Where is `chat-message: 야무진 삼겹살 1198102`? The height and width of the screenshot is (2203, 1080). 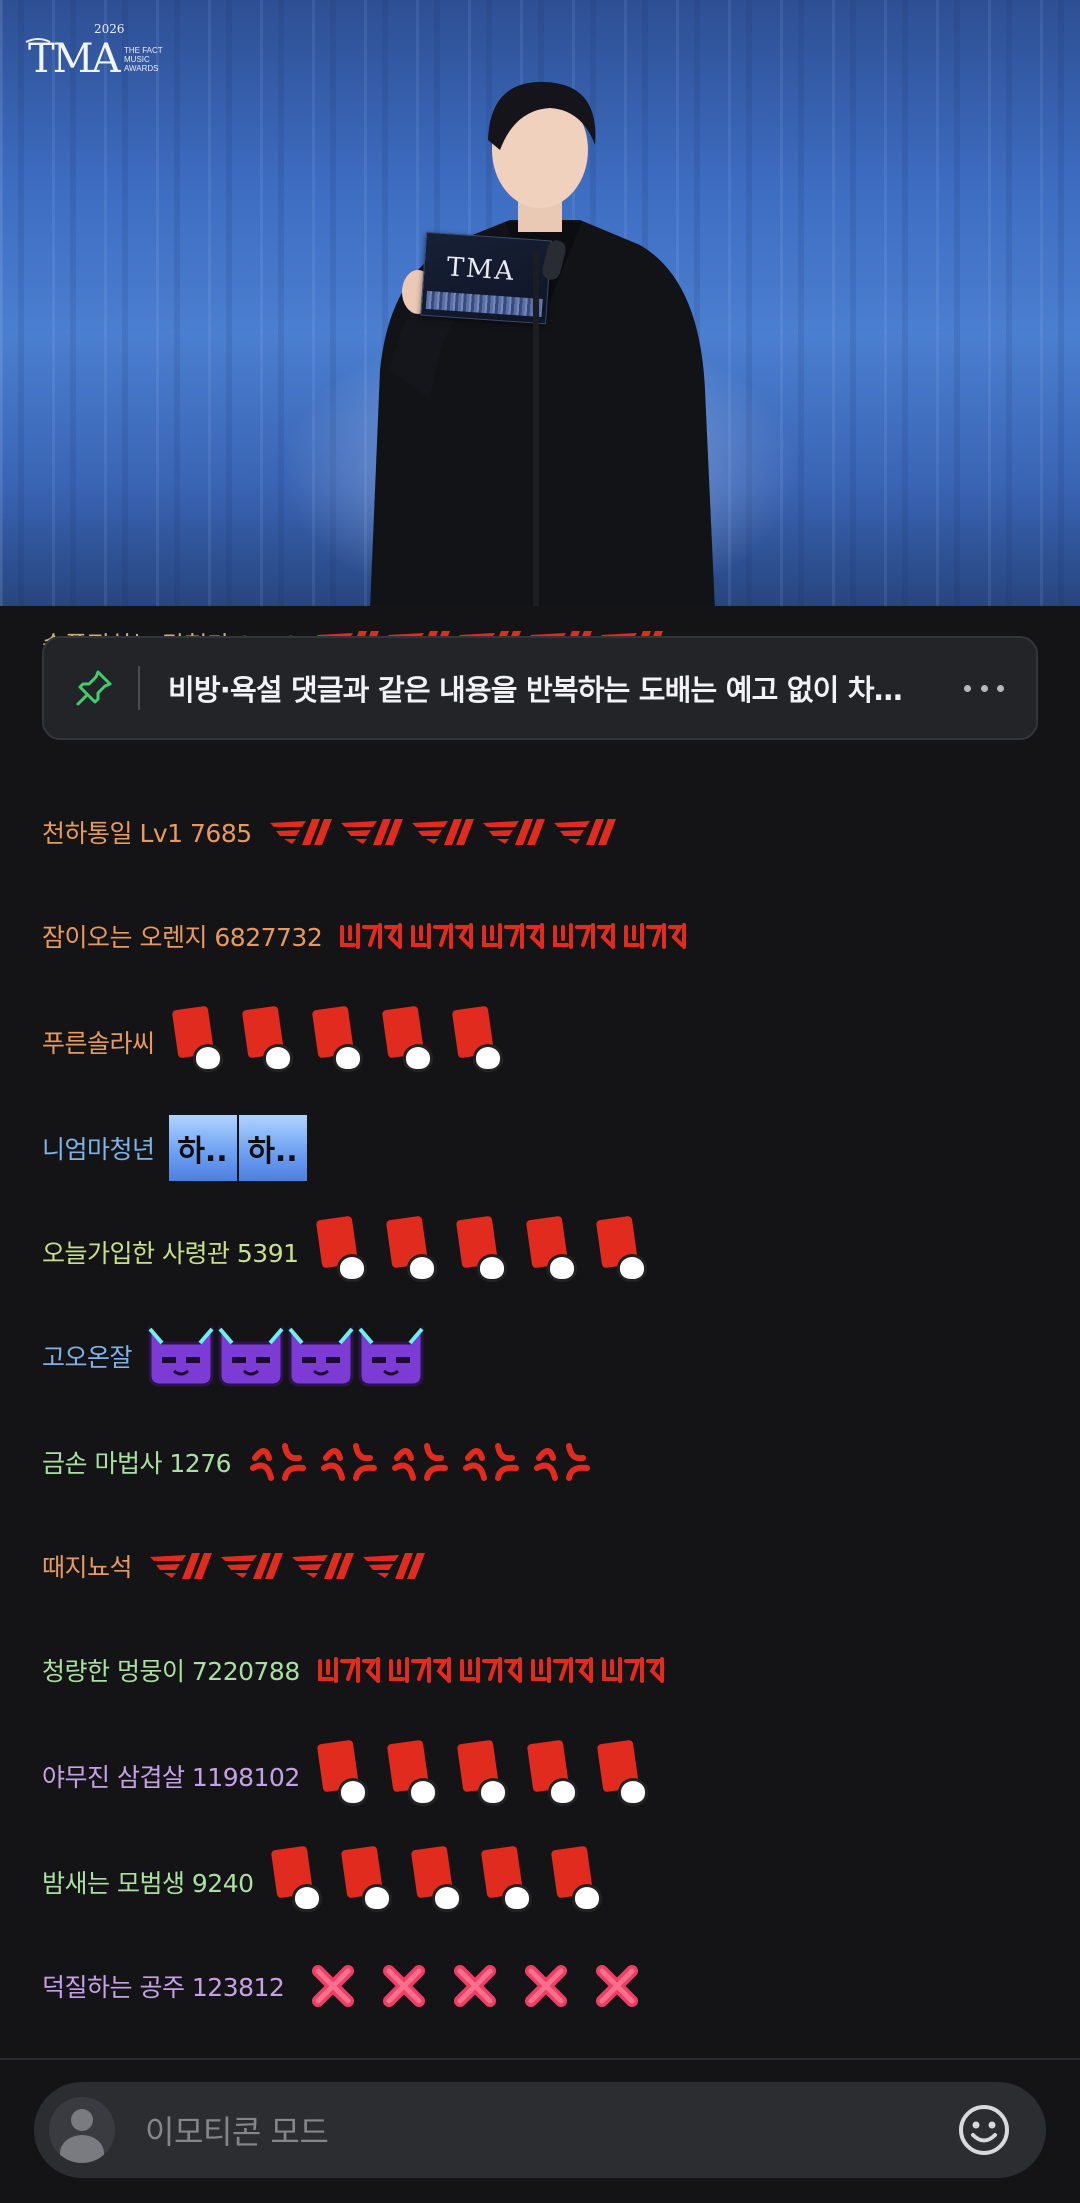 chat-message: 야무진 삼겹살 1198102 is located at coordinates (353, 1776).